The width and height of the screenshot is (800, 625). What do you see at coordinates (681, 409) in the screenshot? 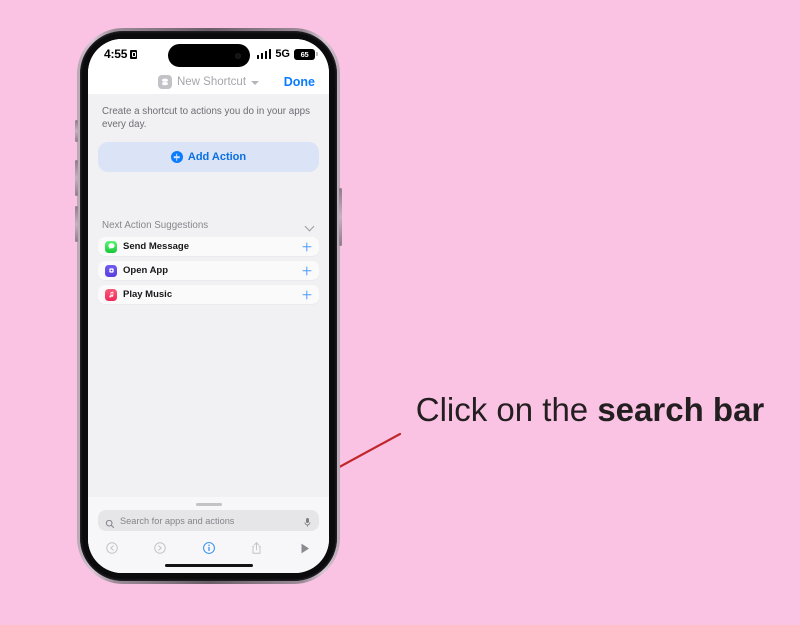
I see `instruction-text-bold: search bar` at bounding box center [681, 409].